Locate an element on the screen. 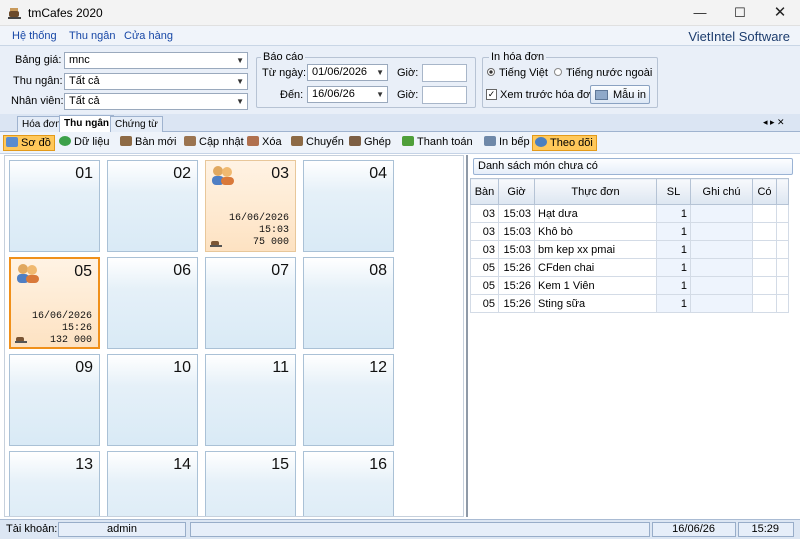  table-card: 03 16/06/2026 15:03 75 000 is located at coordinates (250, 206).